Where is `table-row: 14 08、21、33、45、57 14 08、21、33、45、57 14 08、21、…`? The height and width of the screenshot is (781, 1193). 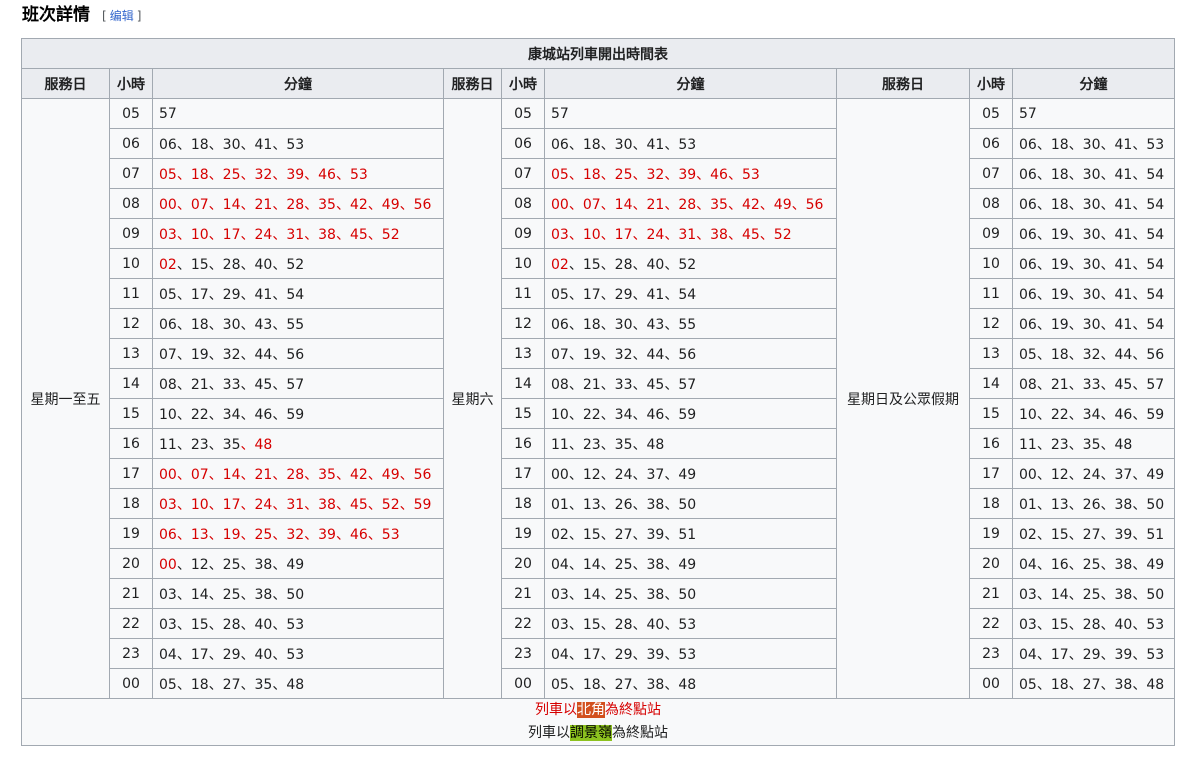 table-row: 14 08、21、33、45、57 14 08、21、33、45、57 14 08、21、… is located at coordinates (598, 383).